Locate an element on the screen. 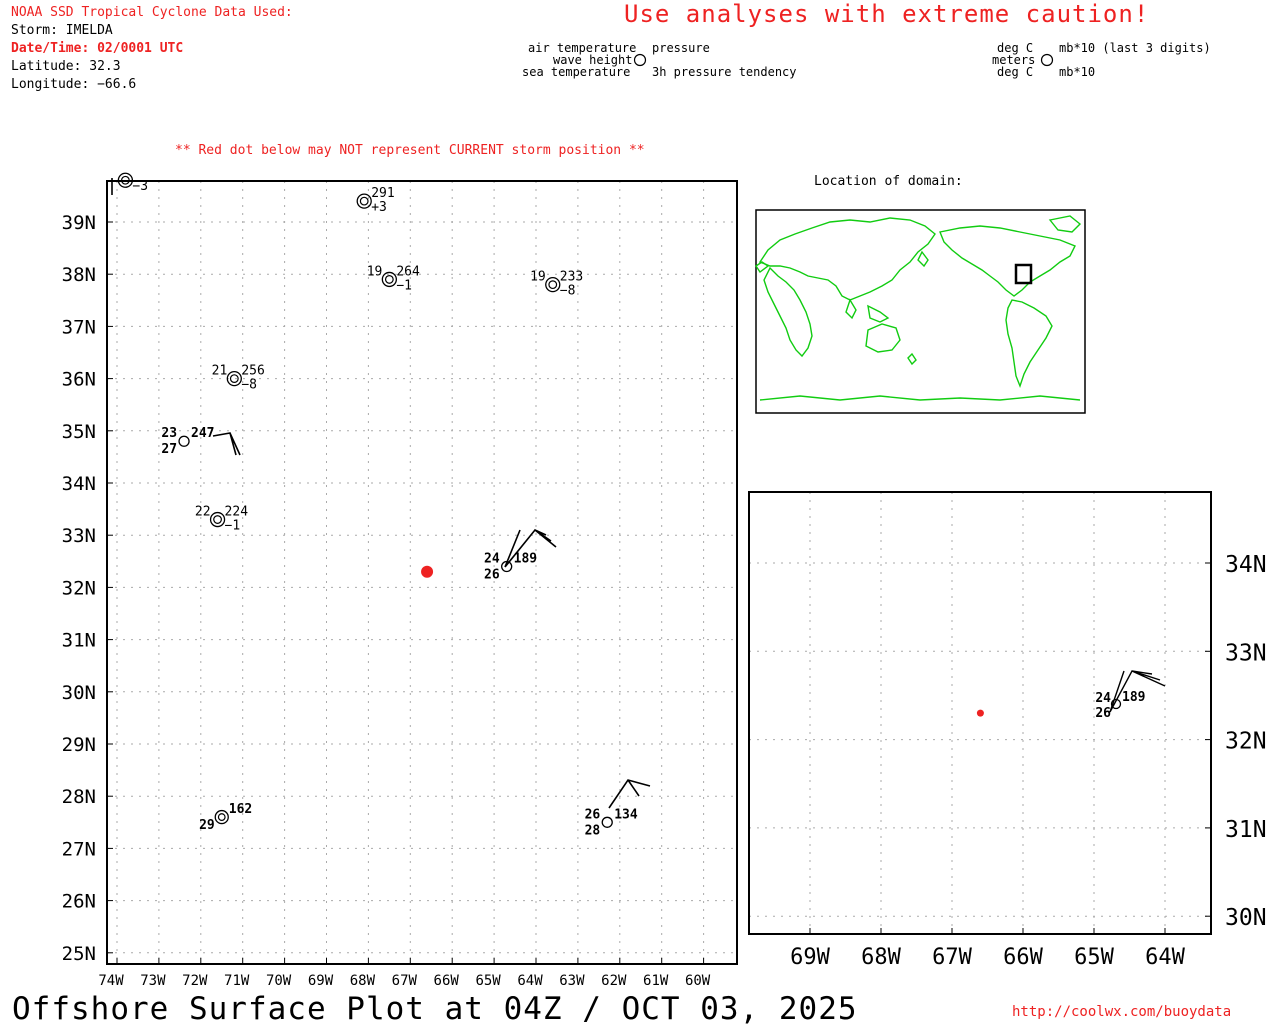  station-tendency: +3 is located at coordinates (379, 207).